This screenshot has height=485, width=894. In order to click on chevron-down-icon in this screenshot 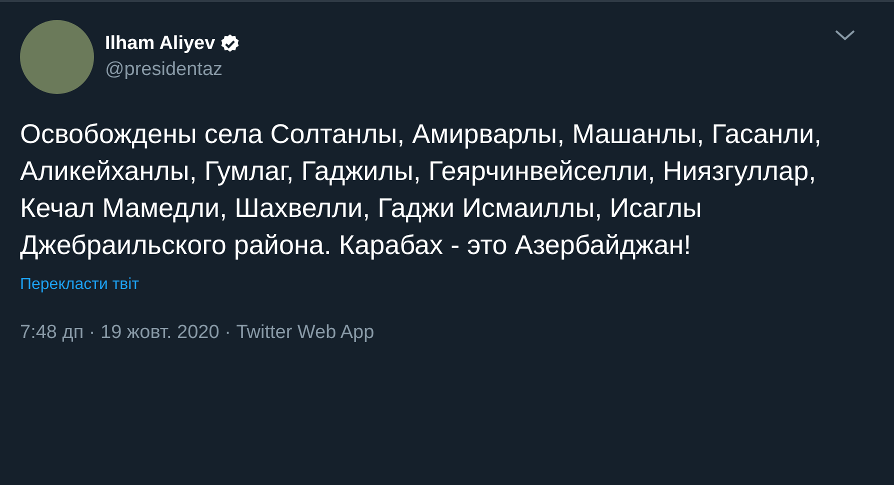, I will do `click(845, 35)`.